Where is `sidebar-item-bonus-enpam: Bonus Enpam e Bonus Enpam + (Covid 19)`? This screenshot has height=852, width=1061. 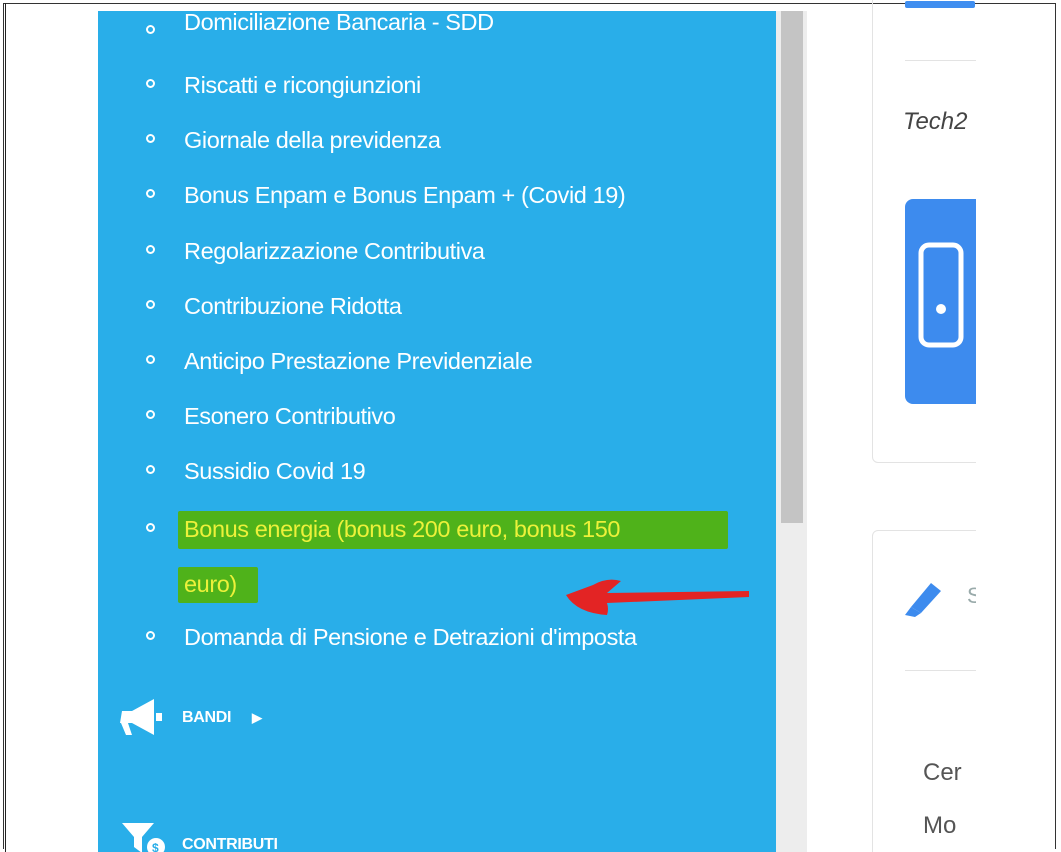
sidebar-item-bonus-enpam: Bonus Enpam e Bonus Enpam + (Covid 19) is located at coordinates (437, 195).